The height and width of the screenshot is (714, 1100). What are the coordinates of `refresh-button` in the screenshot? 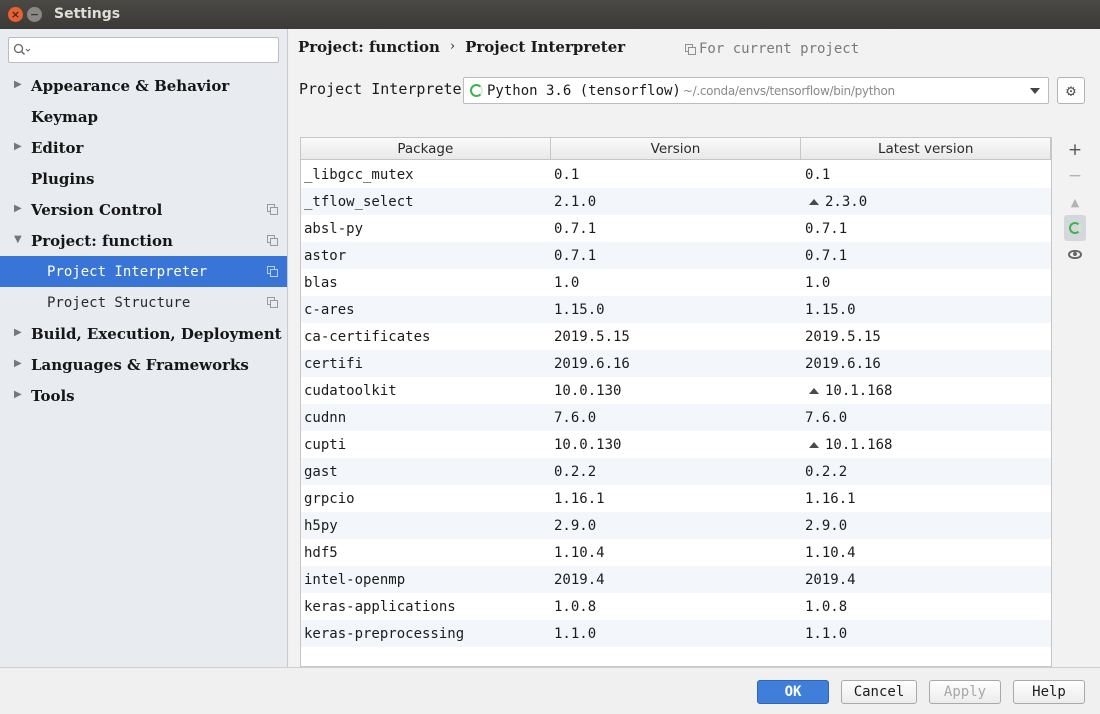 It's located at (1075, 228).